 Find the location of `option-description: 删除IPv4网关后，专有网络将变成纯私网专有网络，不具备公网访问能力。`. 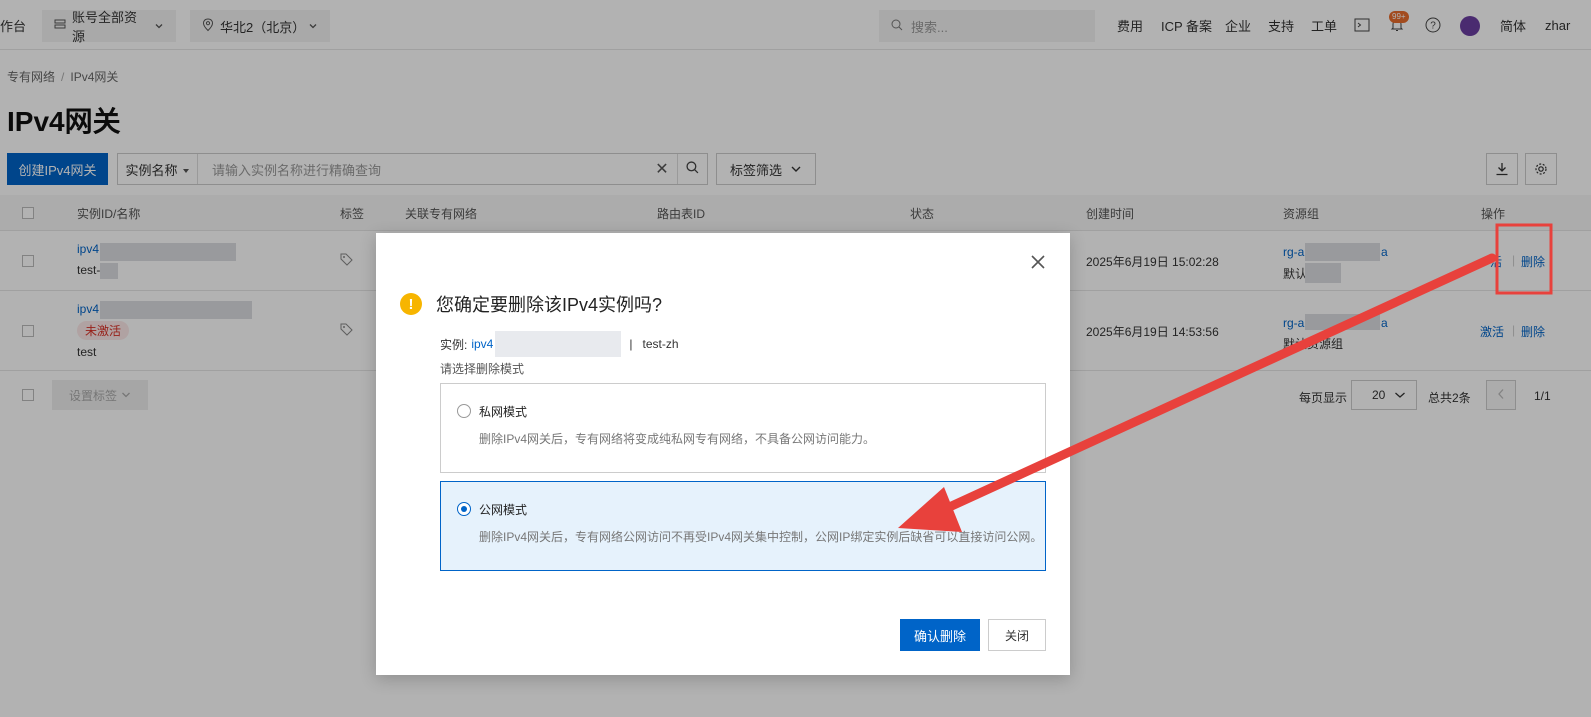

option-description: 删除IPv4网关后，专有网络将变成纯私网专有网络，不具备公网访问能力。 is located at coordinates (677, 439).